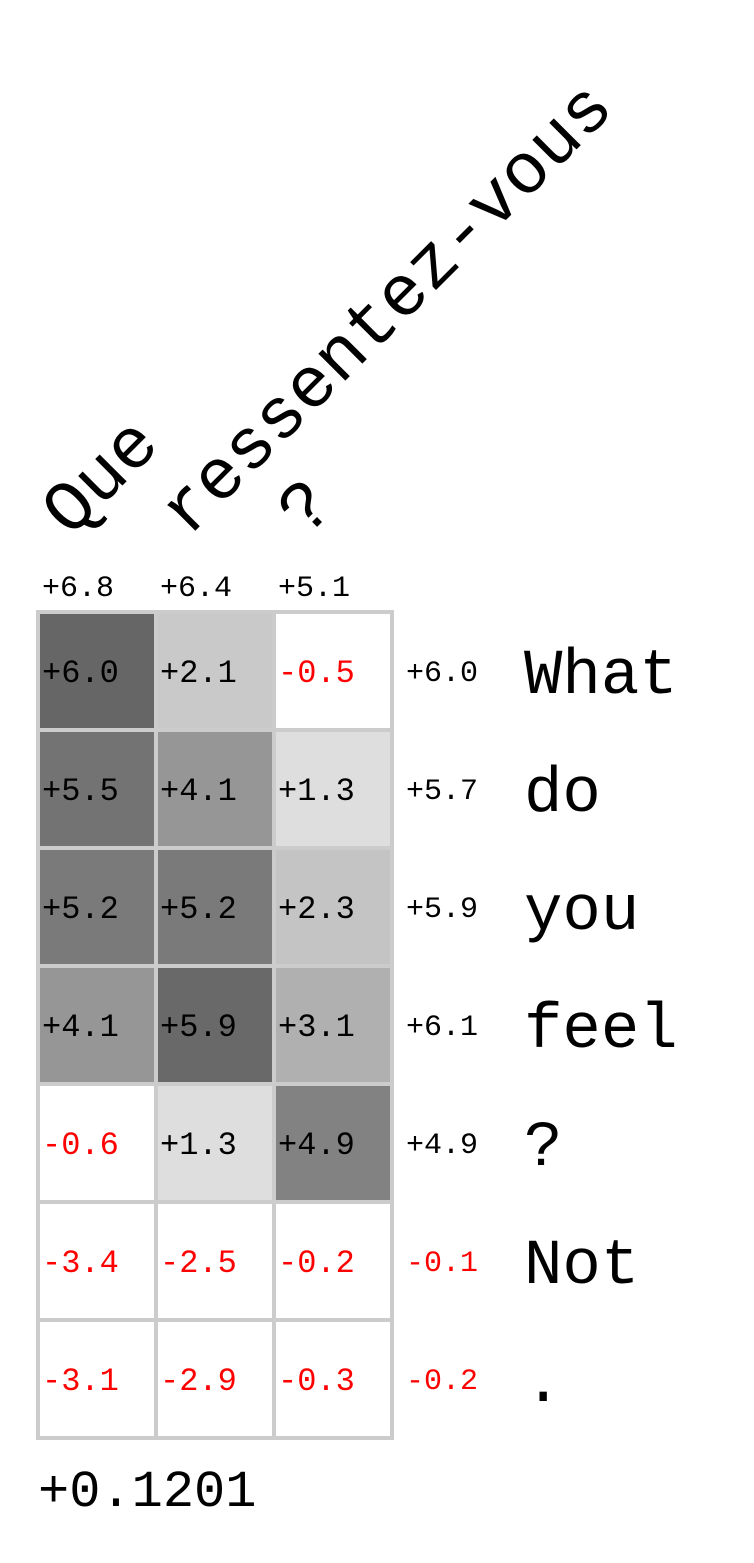 This screenshot has width=754, height=1563. What do you see at coordinates (314, 589) in the screenshot?
I see `column-max-label: +5.1` at bounding box center [314, 589].